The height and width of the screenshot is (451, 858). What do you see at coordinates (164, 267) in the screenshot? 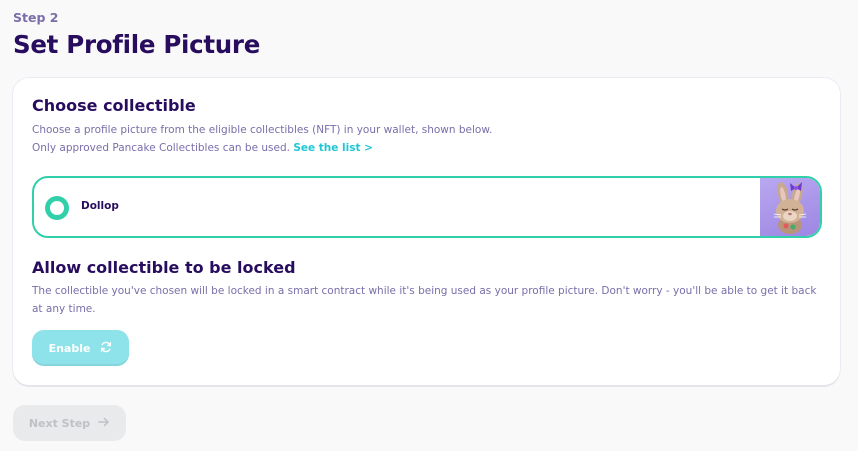
I see `allow-lock-heading: Allow collectible to be locked` at bounding box center [164, 267].